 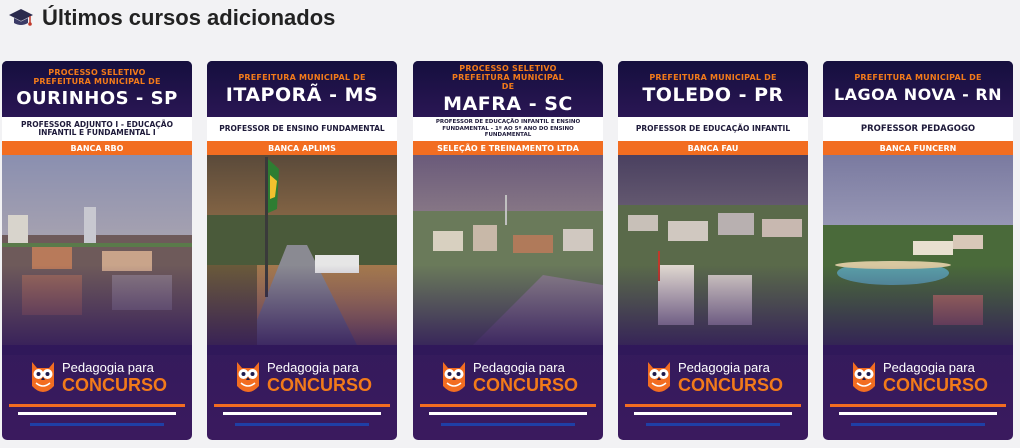 What do you see at coordinates (302, 94) in the screenshot?
I see `card-city: ITAPORÃ - MS` at bounding box center [302, 94].